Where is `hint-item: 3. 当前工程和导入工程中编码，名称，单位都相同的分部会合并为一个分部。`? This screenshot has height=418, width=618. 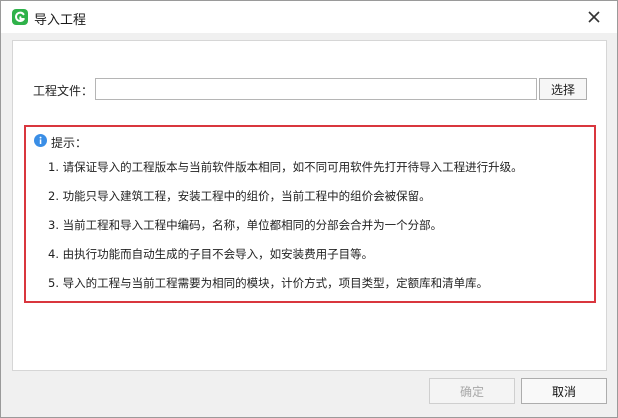
hint-item: 3. 当前工程和导入工程中编码，名称，单位都相同的分部会合并为一个分部。 is located at coordinates (245, 225).